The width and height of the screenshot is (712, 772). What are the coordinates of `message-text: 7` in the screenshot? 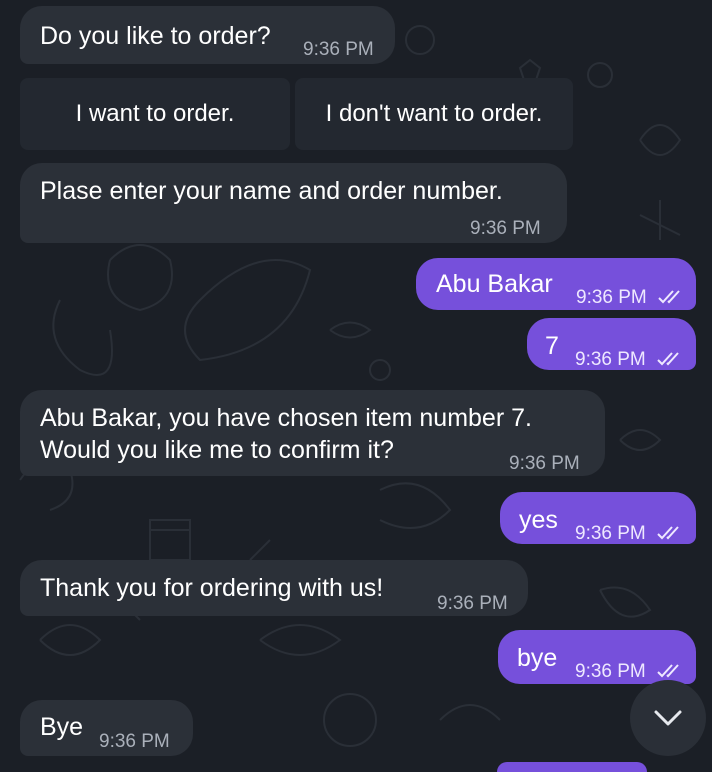 It's located at (552, 346).